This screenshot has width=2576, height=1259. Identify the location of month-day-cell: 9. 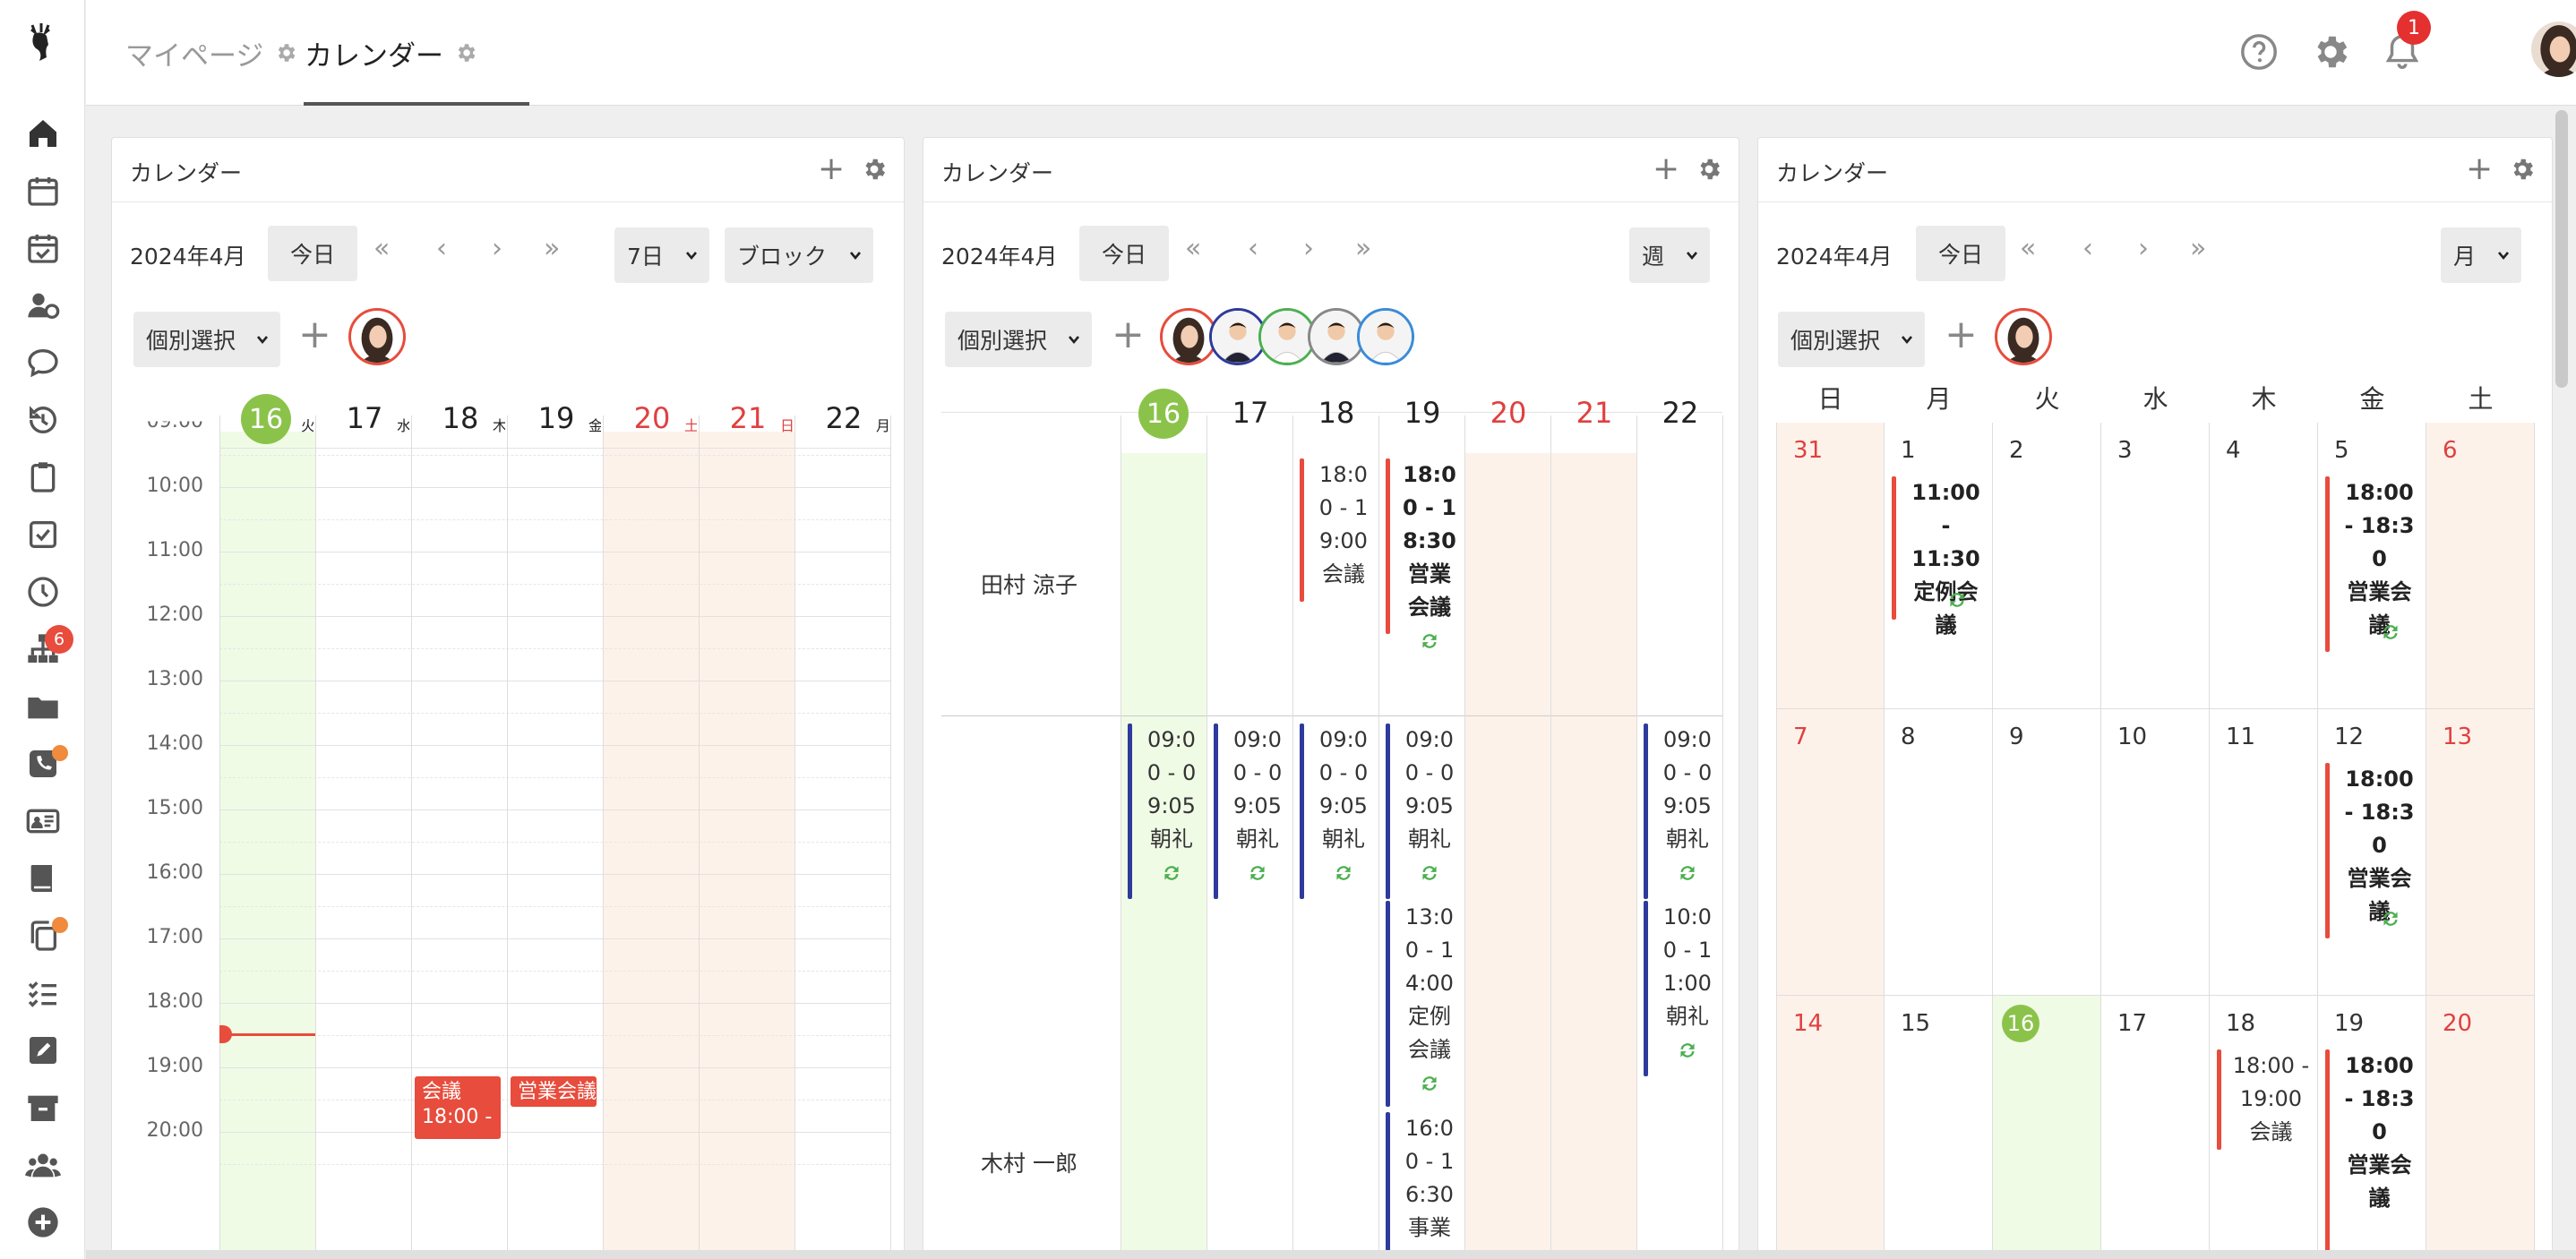
(2047, 852).